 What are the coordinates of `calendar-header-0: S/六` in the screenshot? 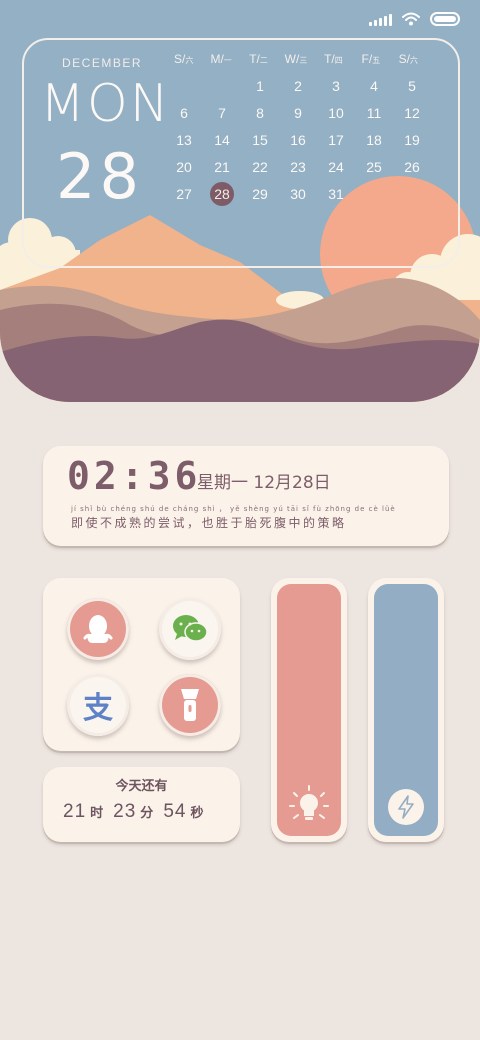 It's located at (183, 59).